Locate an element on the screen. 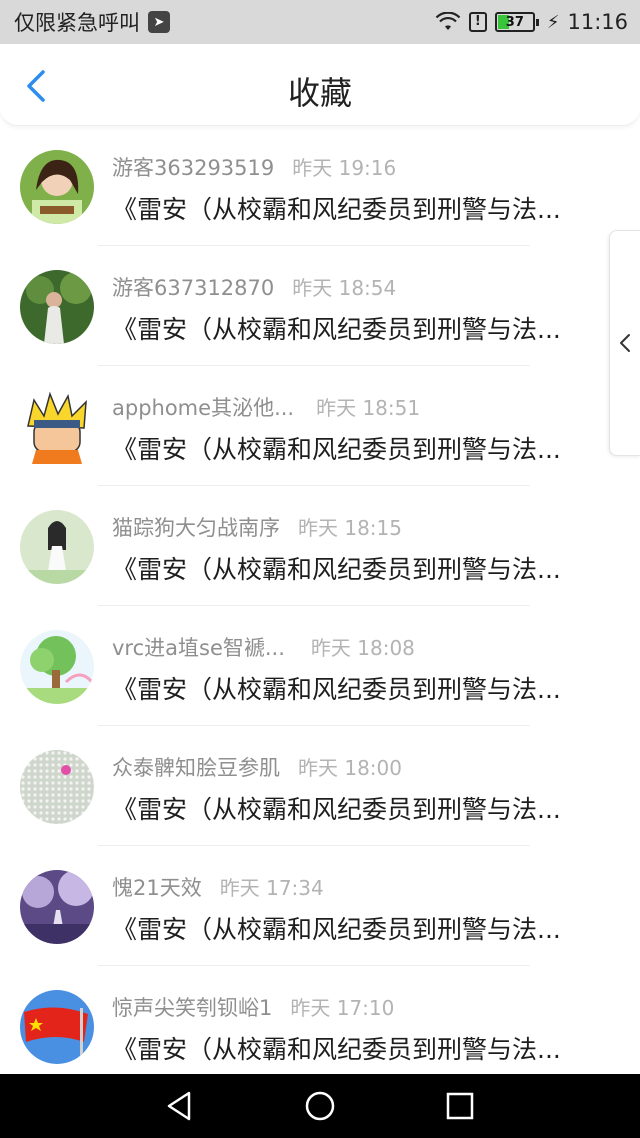  status-right: ! 37 ⚡ 11:16 is located at coordinates (531, 22).